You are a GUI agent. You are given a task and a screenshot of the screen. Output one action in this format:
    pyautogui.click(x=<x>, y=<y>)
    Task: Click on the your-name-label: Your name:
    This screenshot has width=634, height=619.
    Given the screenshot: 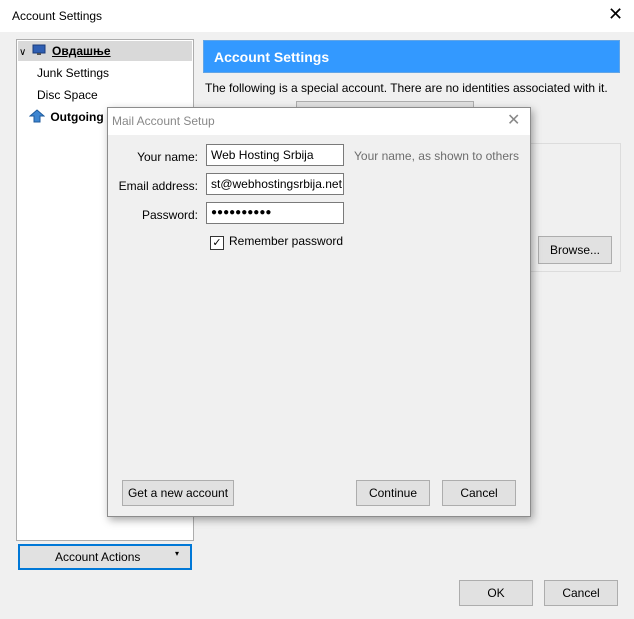 What is the action you would take?
    pyautogui.click(x=167, y=157)
    